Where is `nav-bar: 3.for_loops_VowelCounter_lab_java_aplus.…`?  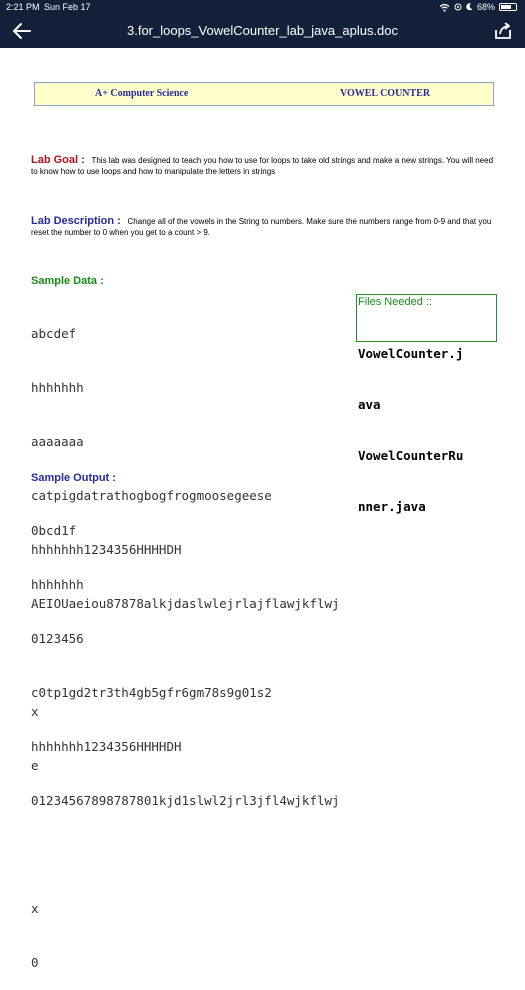 nav-bar: 3.for_loops_VowelCounter_lab_java_aplus.… is located at coordinates (262, 31).